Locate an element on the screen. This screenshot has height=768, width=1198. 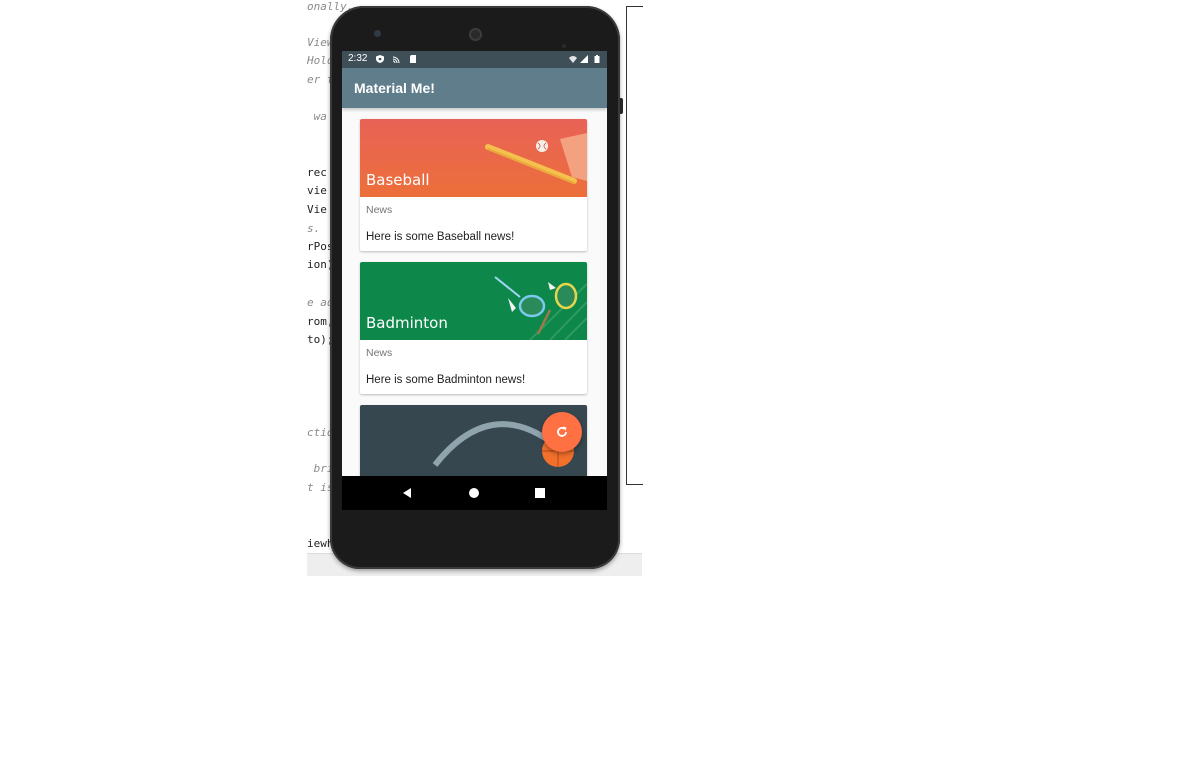
status-time: 2:32 is located at coordinates (358, 58).